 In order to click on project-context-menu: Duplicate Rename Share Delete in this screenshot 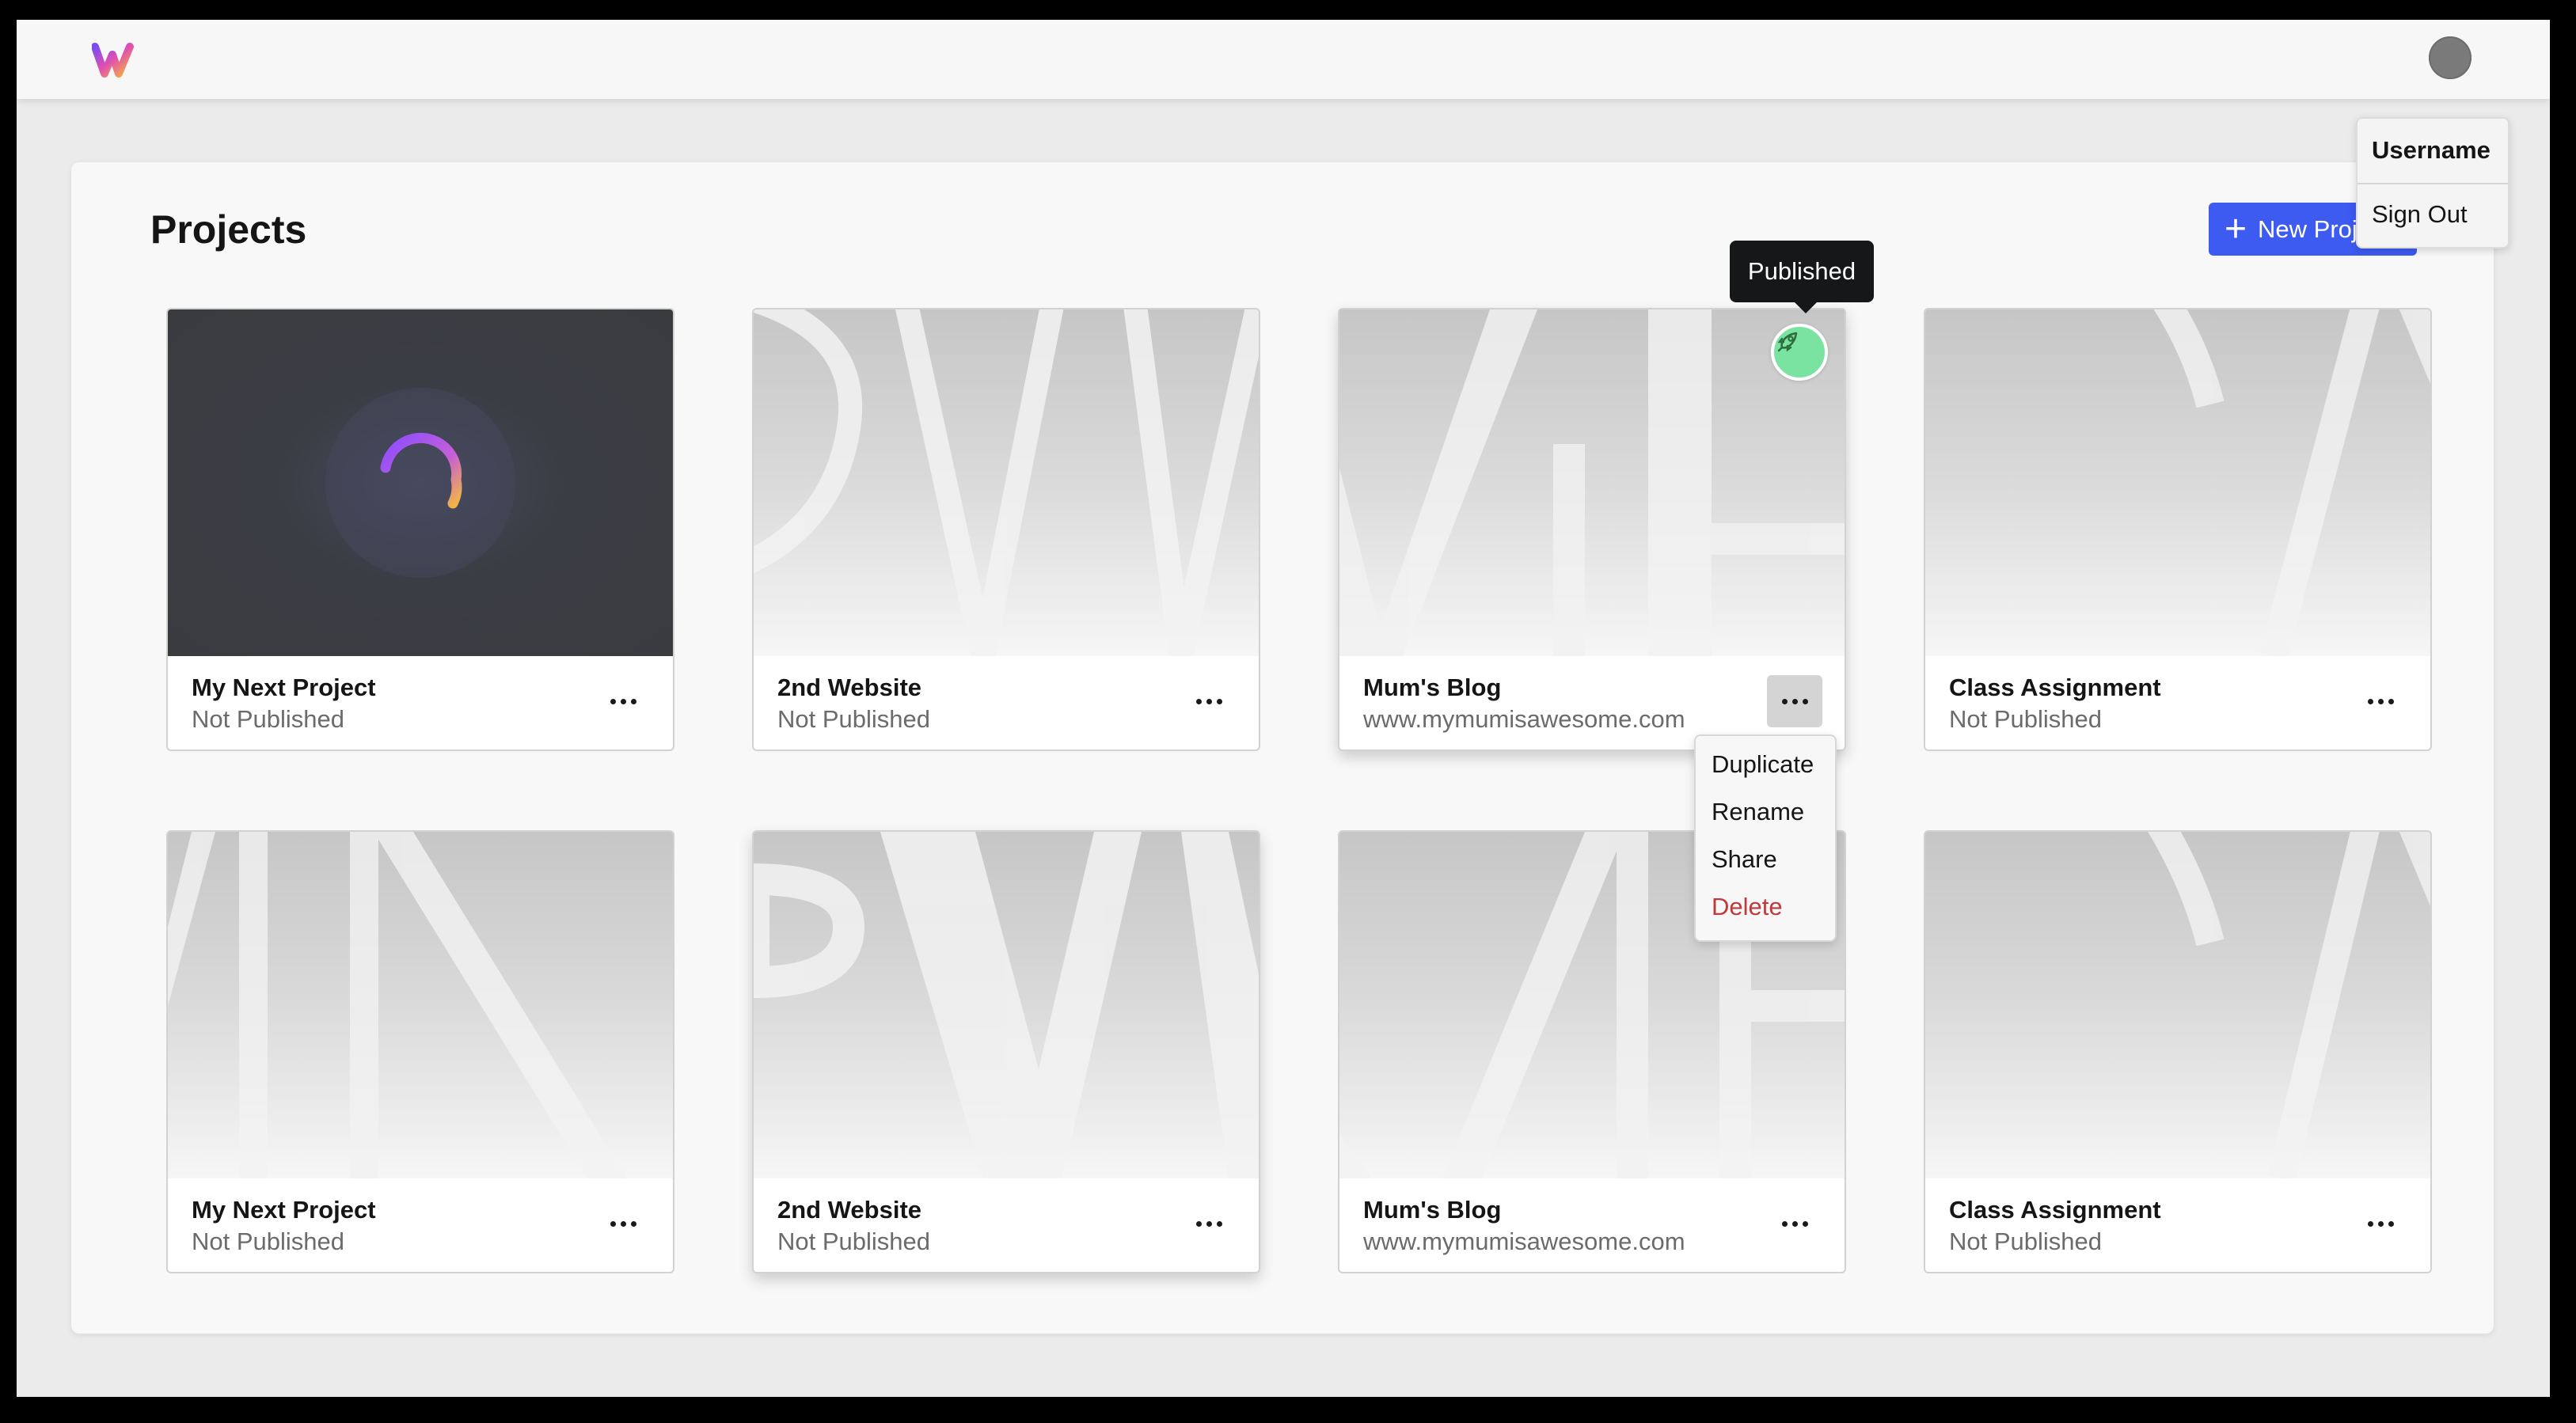, I will do `click(1765, 838)`.